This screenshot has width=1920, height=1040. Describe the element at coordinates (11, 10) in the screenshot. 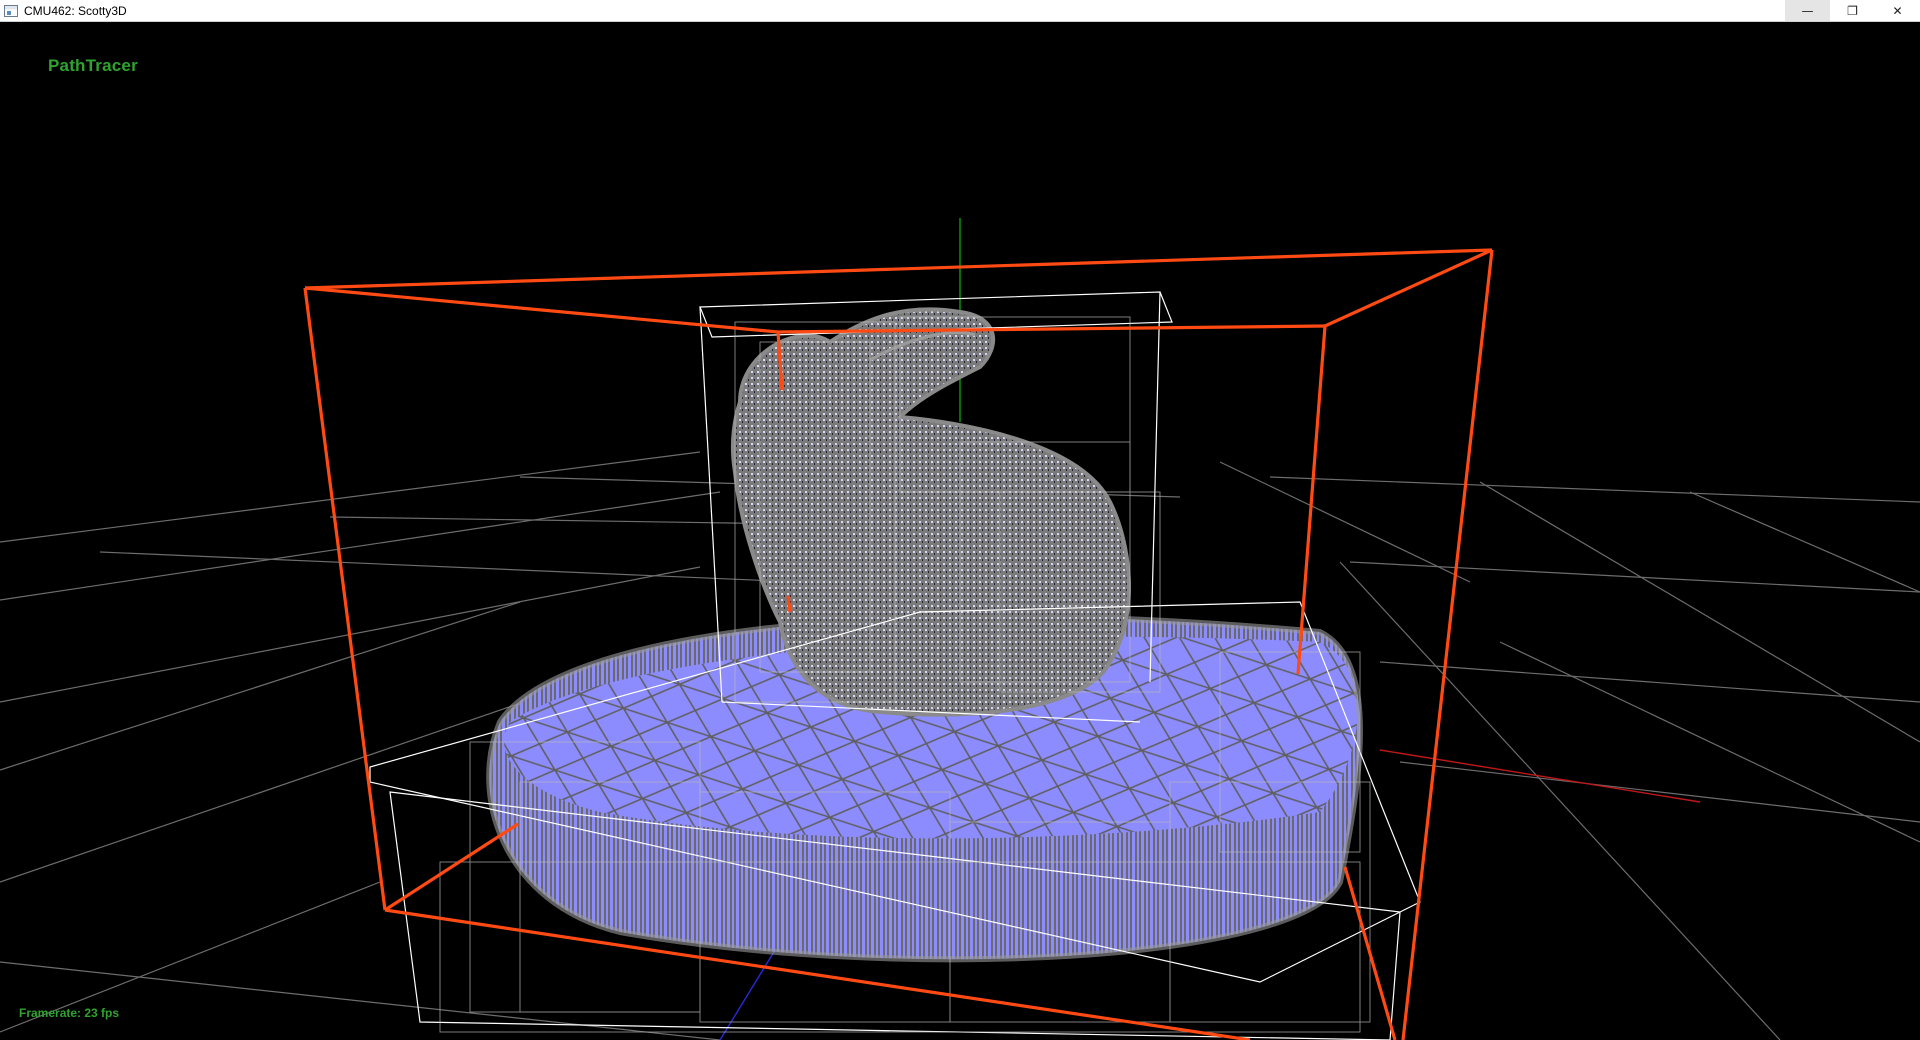

I see `app-window-icon` at that location.